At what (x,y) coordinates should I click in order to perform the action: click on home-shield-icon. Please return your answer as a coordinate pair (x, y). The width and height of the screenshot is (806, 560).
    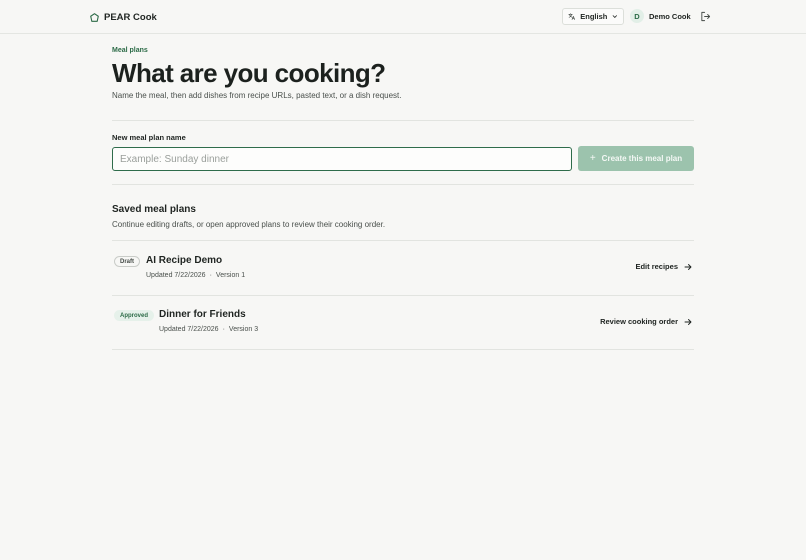
    Looking at the image, I should click on (94, 17).